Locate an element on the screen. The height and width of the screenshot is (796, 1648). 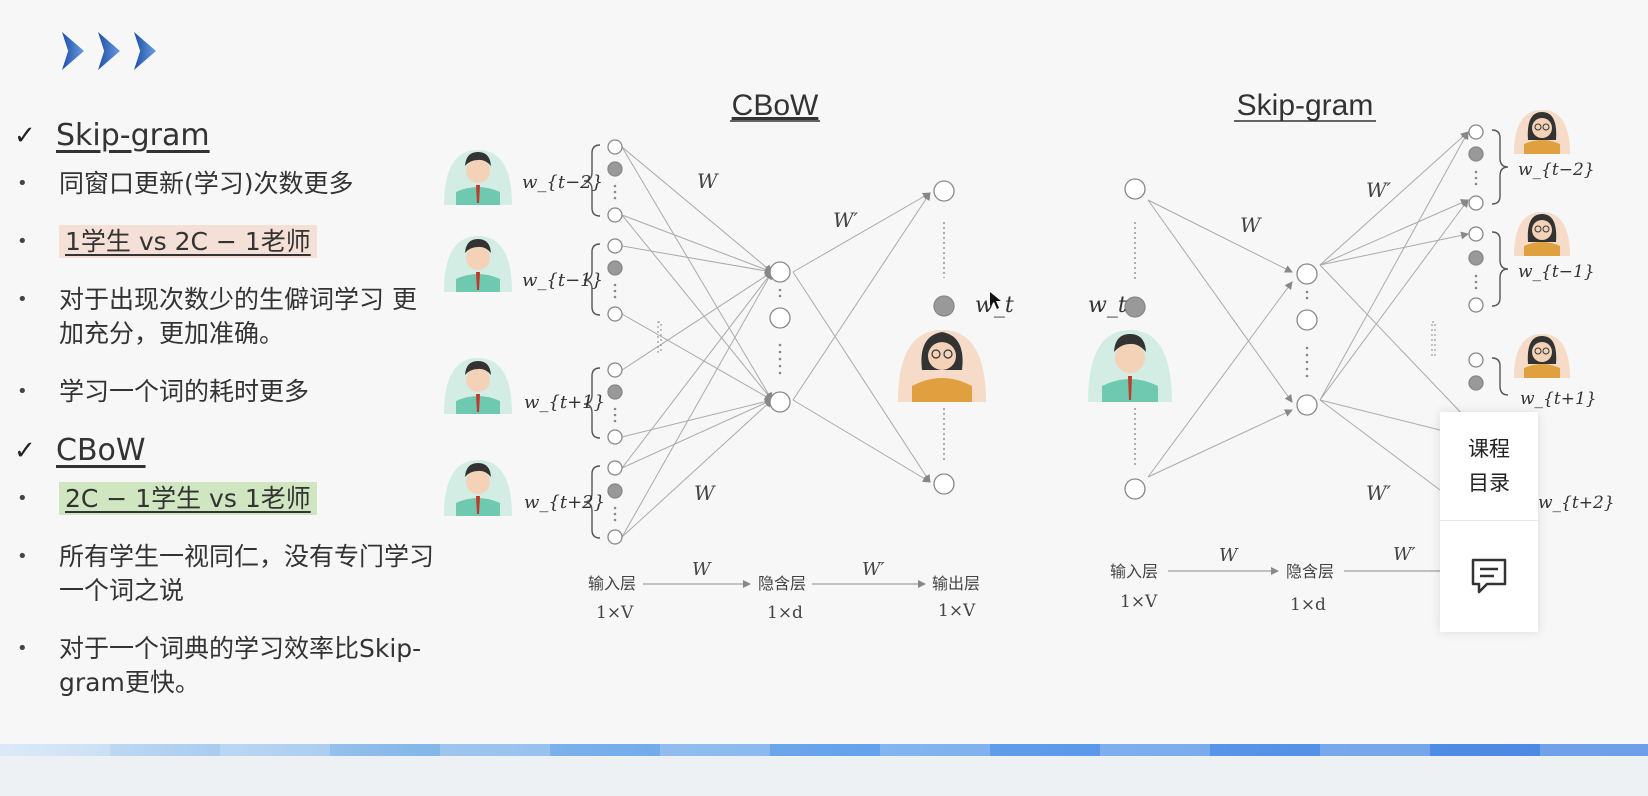
skipgram-flow-arrow2: W′ is located at coordinates (1404, 554).